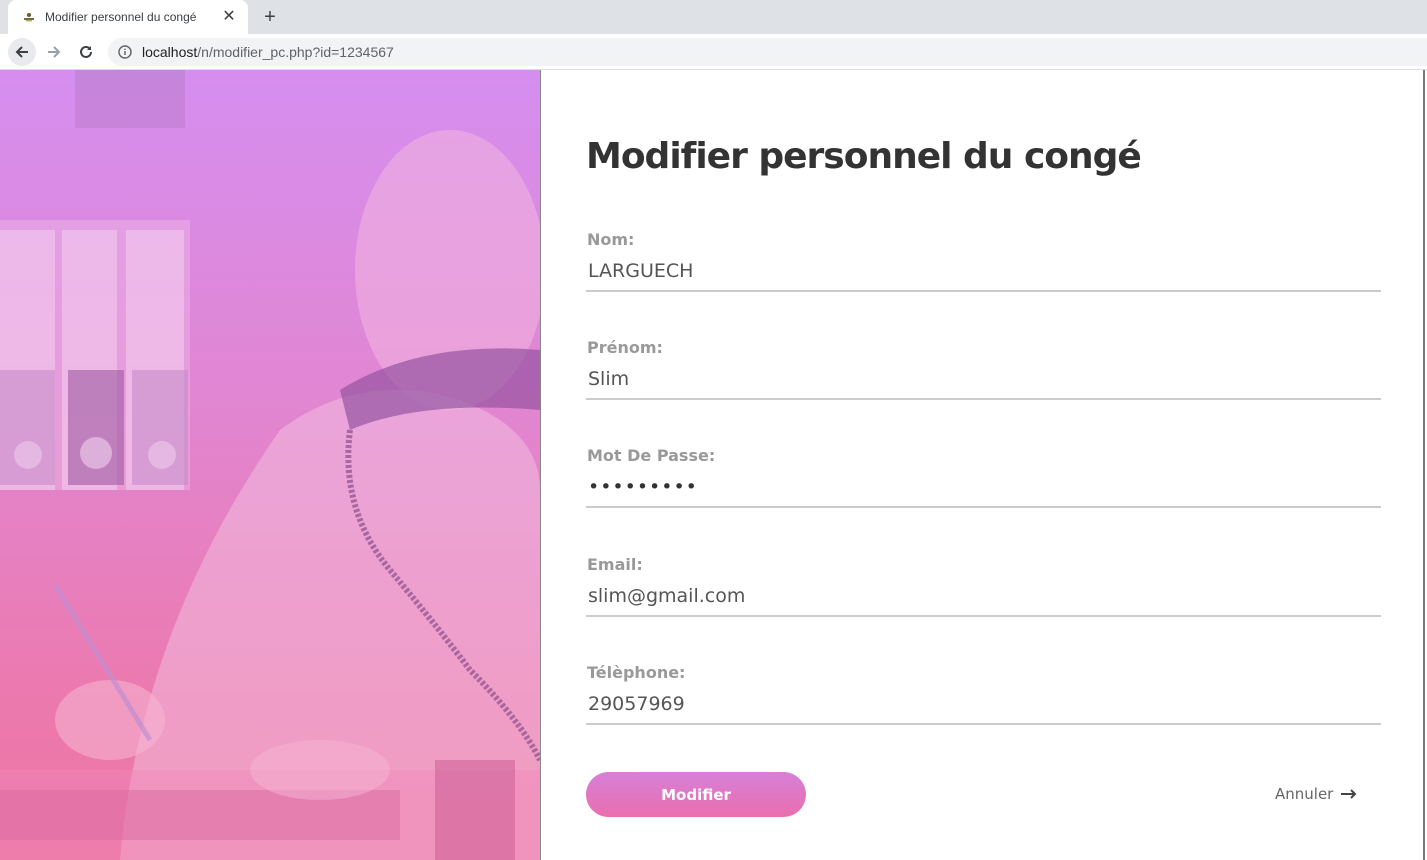 The width and height of the screenshot is (1427, 860). I want to click on email-field-group: Email:, so click(983, 595).